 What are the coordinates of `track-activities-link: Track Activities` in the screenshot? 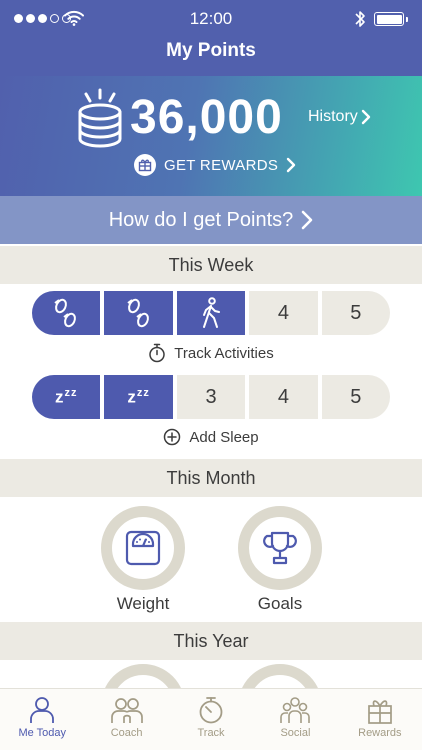 It's located at (211, 353).